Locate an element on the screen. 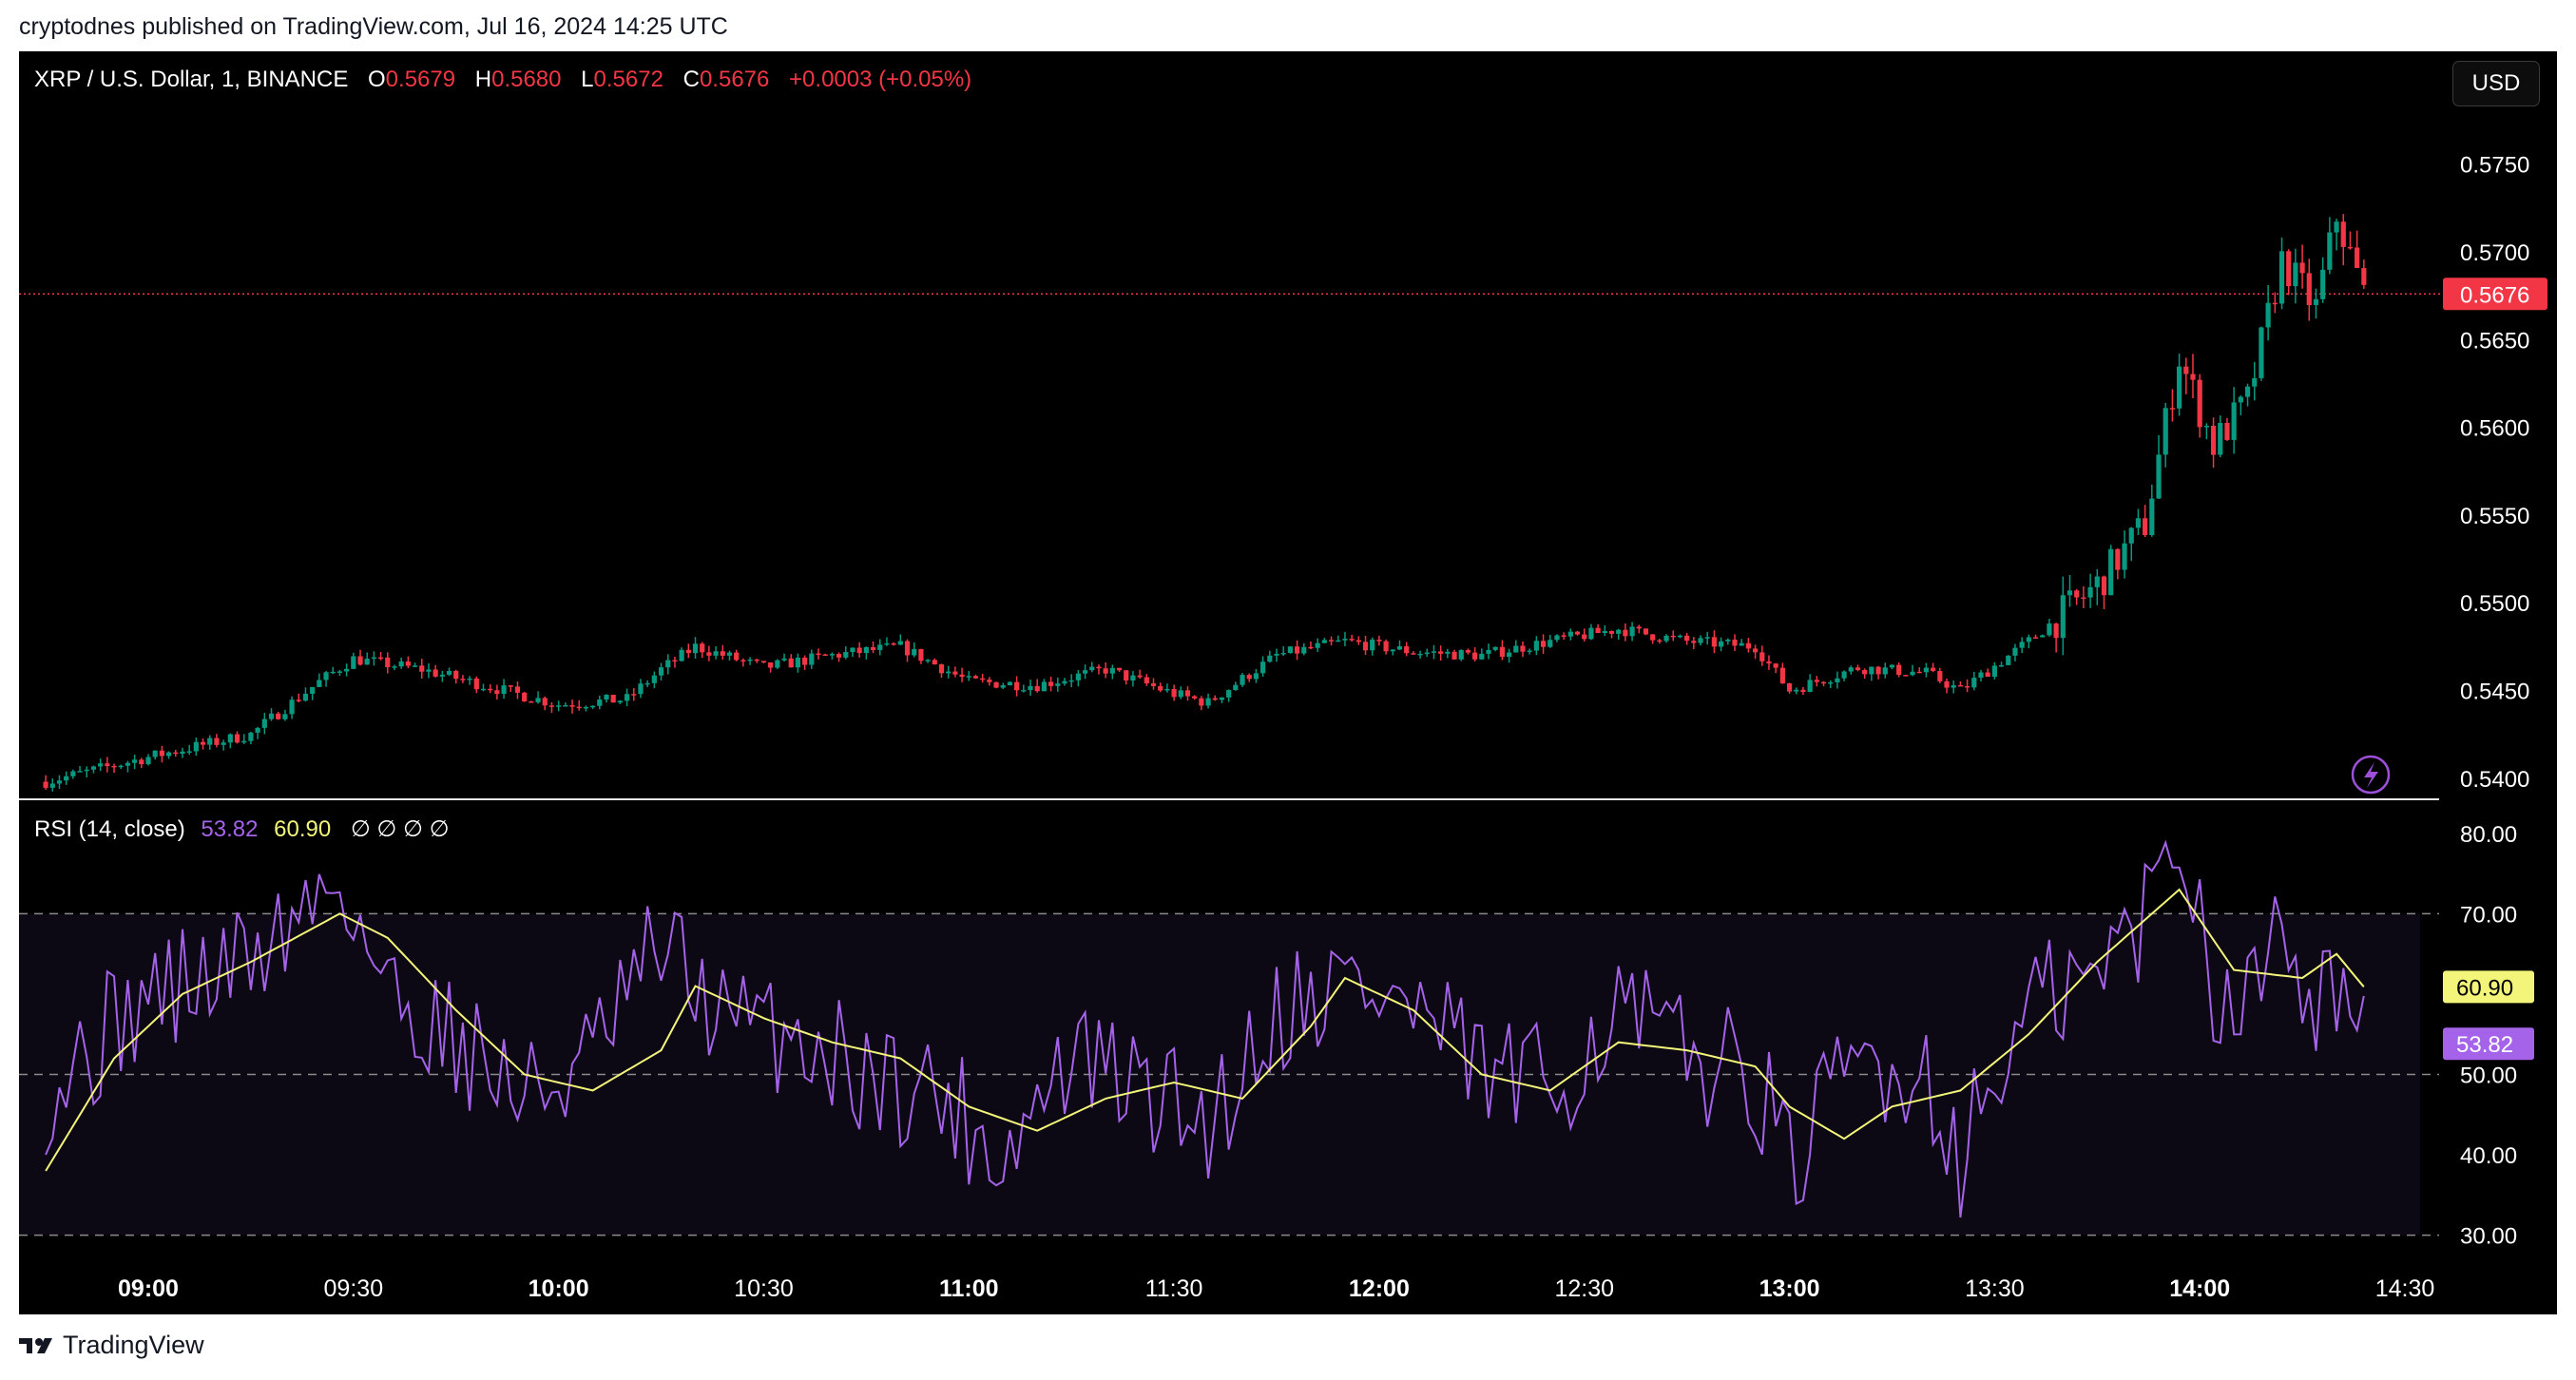 This screenshot has height=1380, width=2576. rsi-placeholders: ∅ ∅ ∅ ∅ is located at coordinates (400, 829).